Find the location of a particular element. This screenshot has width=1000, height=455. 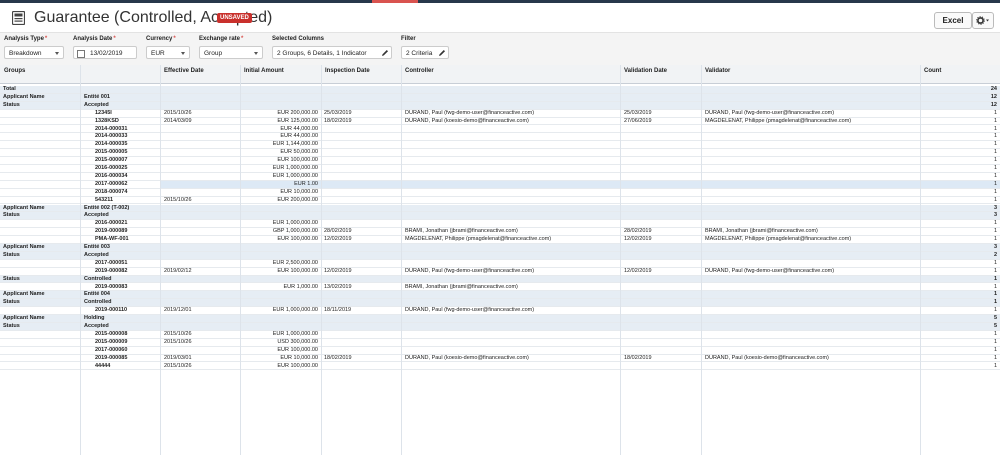

effective-date-cell: 2014/03/09 is located at coordinates (178, 120).